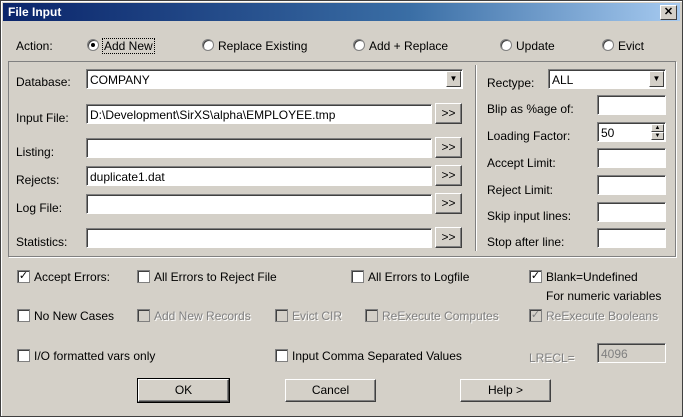  Describe the element at coordinates (631, 238) in the screenshot. I see `stop-after-line-field` at that location.